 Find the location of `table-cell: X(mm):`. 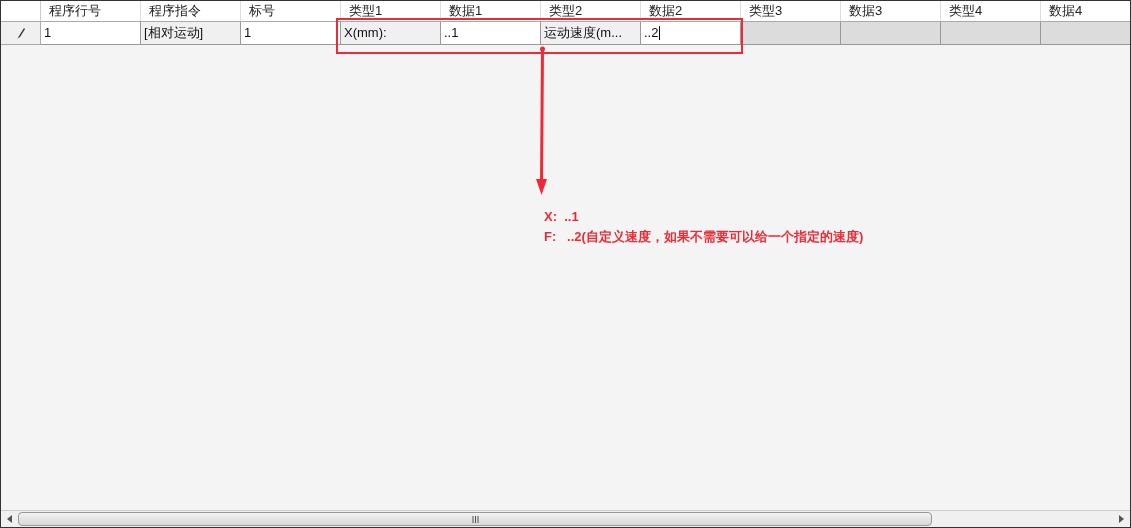

table-cell: X(mm): is located at coordinates (391, 33).